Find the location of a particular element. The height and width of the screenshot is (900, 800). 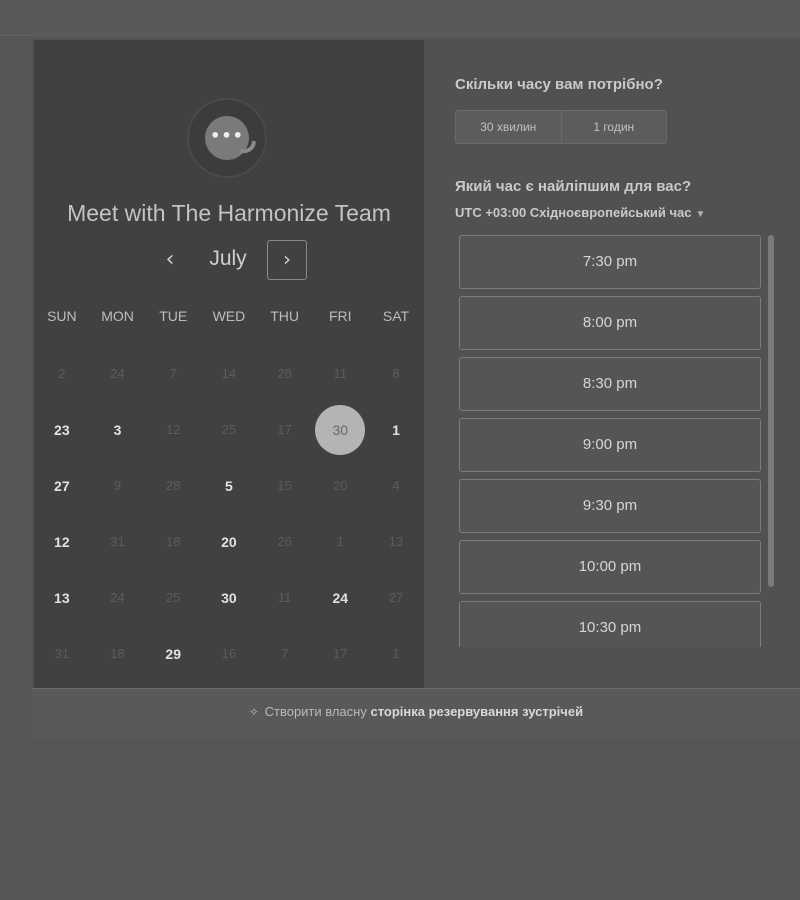

calendar-week: 23 3 12 25 17 30 1 is located at coordinates (229, 435).